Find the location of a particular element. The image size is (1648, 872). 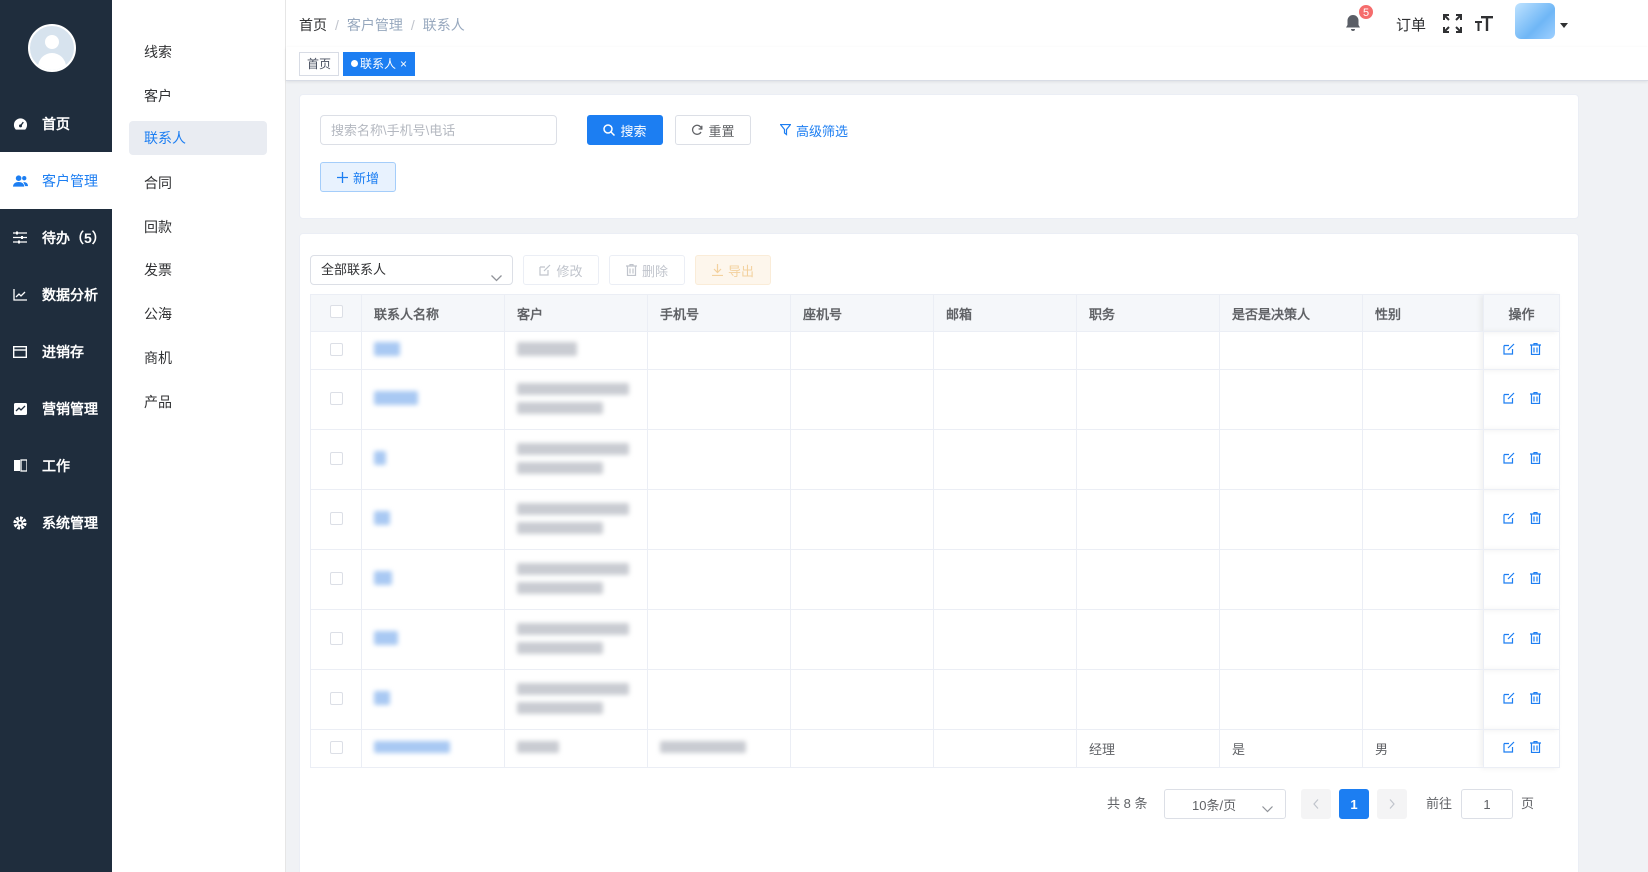

line-chart-icon is located at coordinates (20, 295).